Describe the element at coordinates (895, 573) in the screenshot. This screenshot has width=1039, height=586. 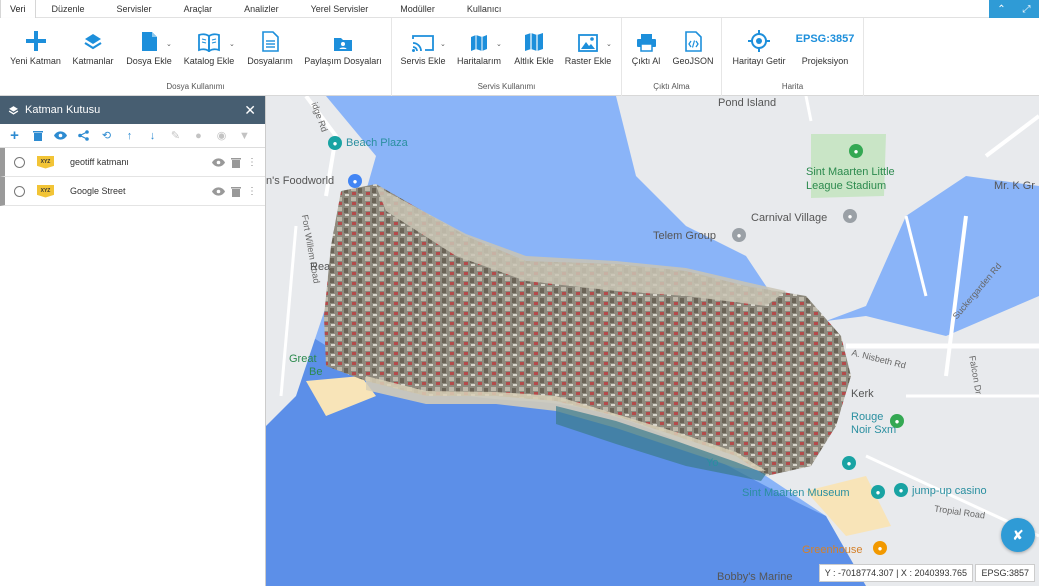
I see `coordinate-readout: Y : -7018774.307 | X : 2040393.765` at that location.